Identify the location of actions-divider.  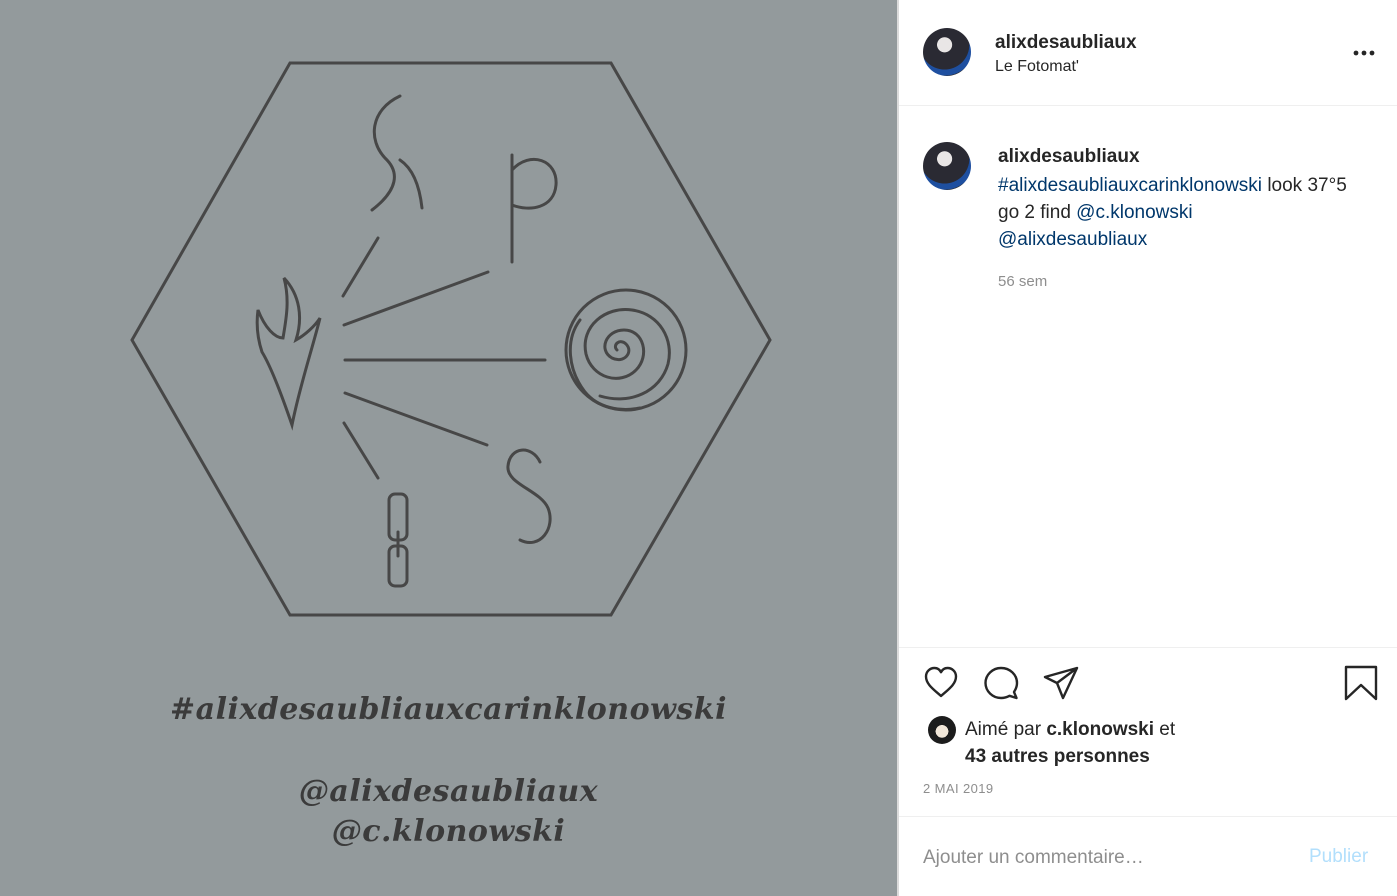
(1148, 647).